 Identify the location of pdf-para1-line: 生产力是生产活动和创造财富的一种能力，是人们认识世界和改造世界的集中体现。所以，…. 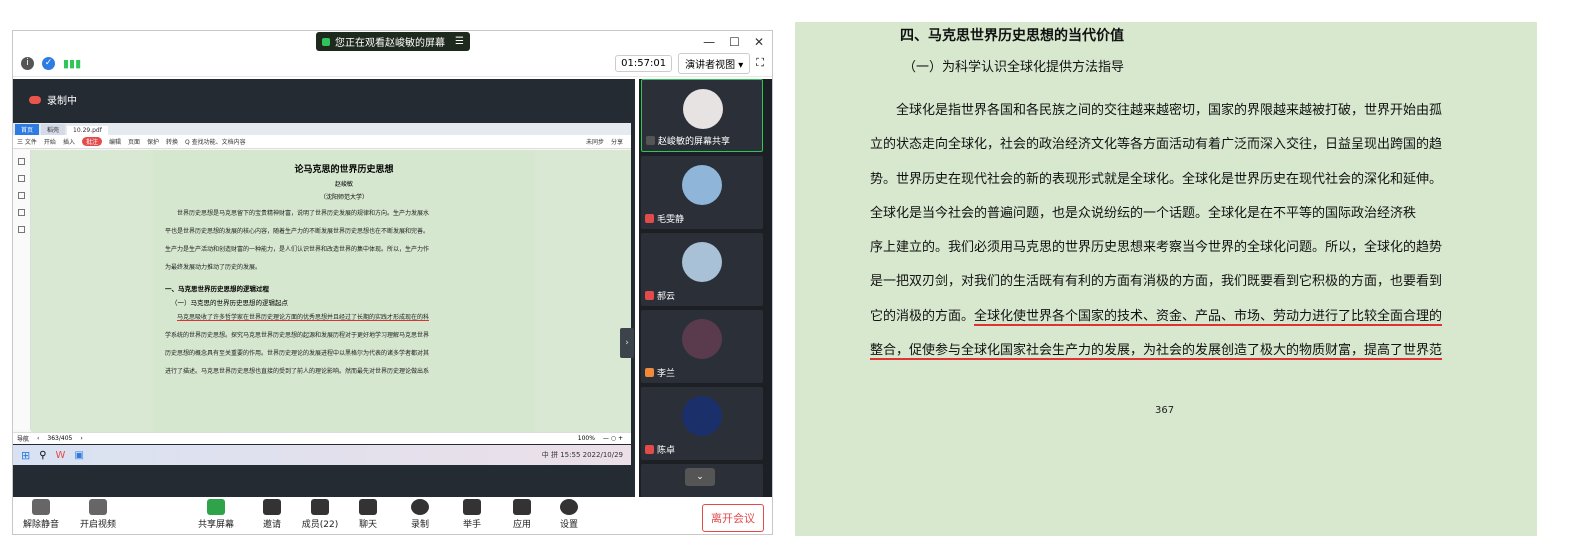
(297, 249).